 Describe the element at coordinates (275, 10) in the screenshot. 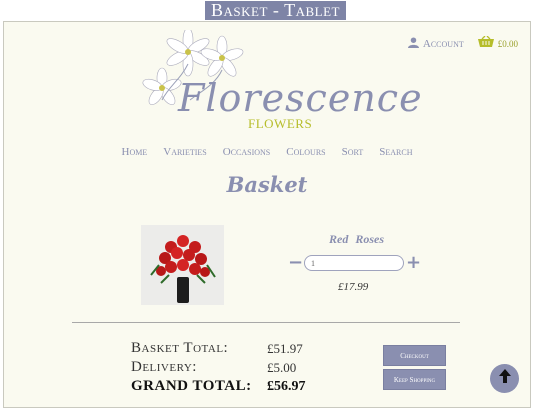

I see `page-label: Basket - Tablet` at that location.